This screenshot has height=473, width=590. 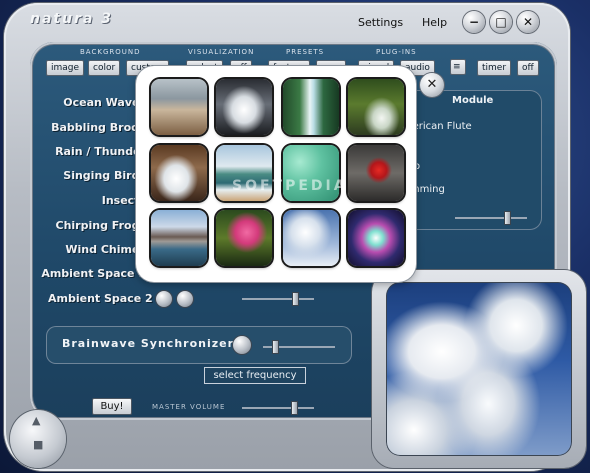 What do you see at coordinates (278, 299) in the screenshot?
I see `ambient2-slider-track` at bounding box center [278, 299].